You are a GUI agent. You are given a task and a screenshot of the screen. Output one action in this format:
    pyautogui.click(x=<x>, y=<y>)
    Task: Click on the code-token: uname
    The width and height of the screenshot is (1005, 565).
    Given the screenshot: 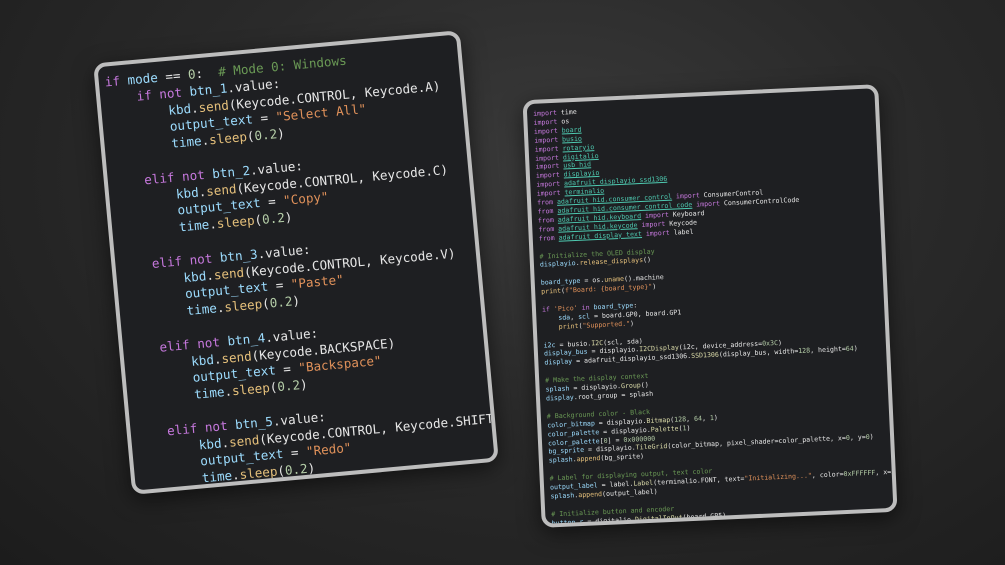 What is the action you would take?
    pyautogui.click(x=614, y=279)
    